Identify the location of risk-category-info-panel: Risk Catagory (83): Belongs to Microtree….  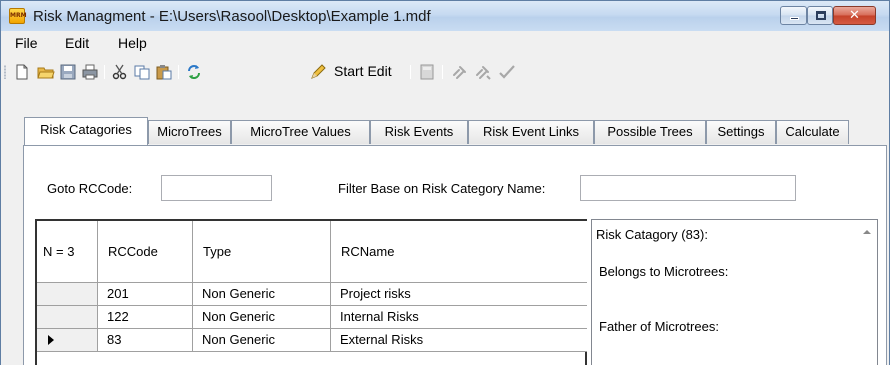
(734, 292).